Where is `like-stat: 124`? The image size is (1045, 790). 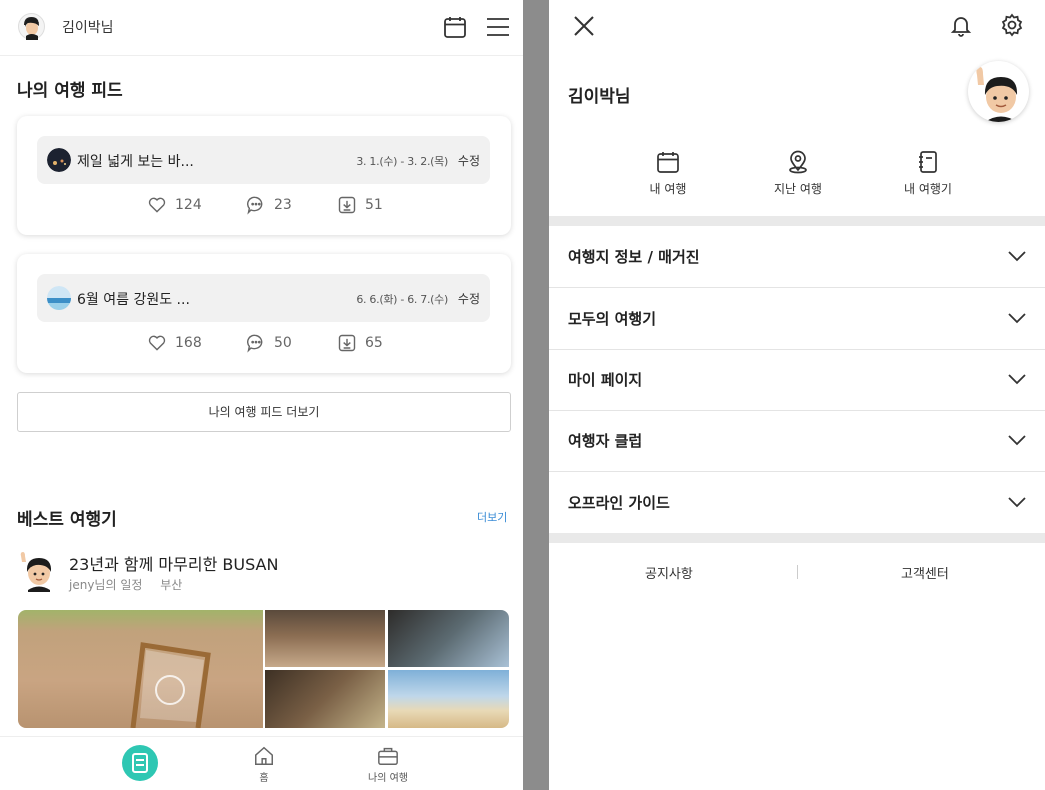
like-stat: 124 is located at coordinates (174, 205).